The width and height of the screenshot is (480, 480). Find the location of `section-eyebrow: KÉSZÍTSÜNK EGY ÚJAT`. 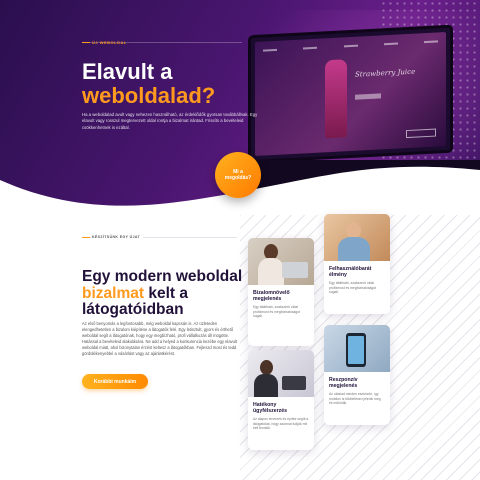

section-eyebrow: KÉSZÍTSÜNK EGY ÚJAT is located at coordinates (118, 237).